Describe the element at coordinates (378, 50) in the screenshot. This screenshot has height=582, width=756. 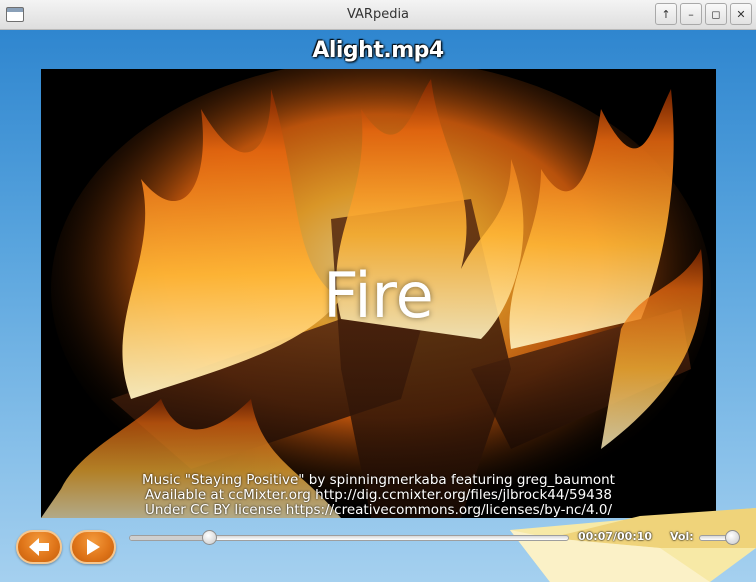
I see `video-file-title: Alight.mp4` at that location.